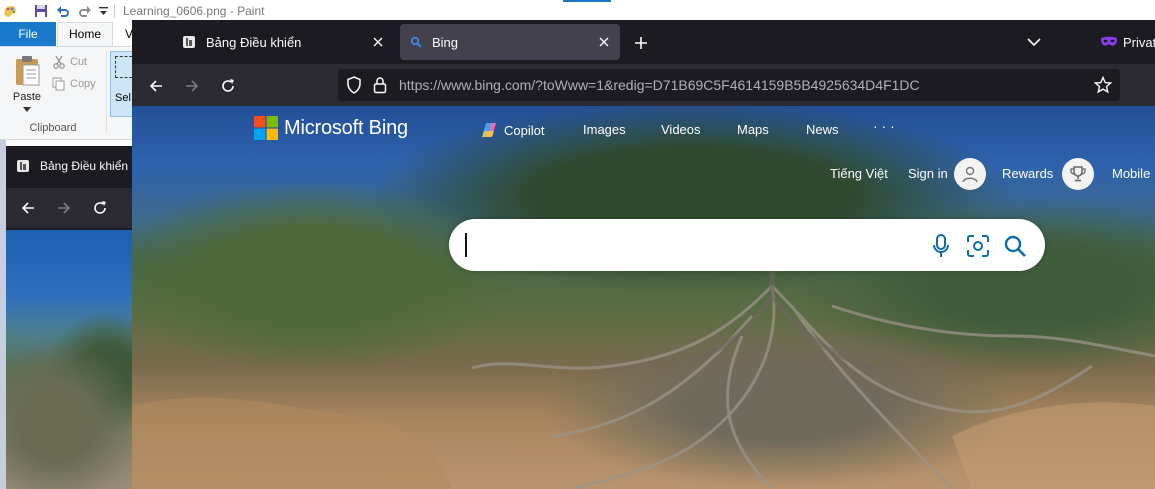 This screenshot has height=489, width=1155. I want to click on reload-button, so click(228, 86).